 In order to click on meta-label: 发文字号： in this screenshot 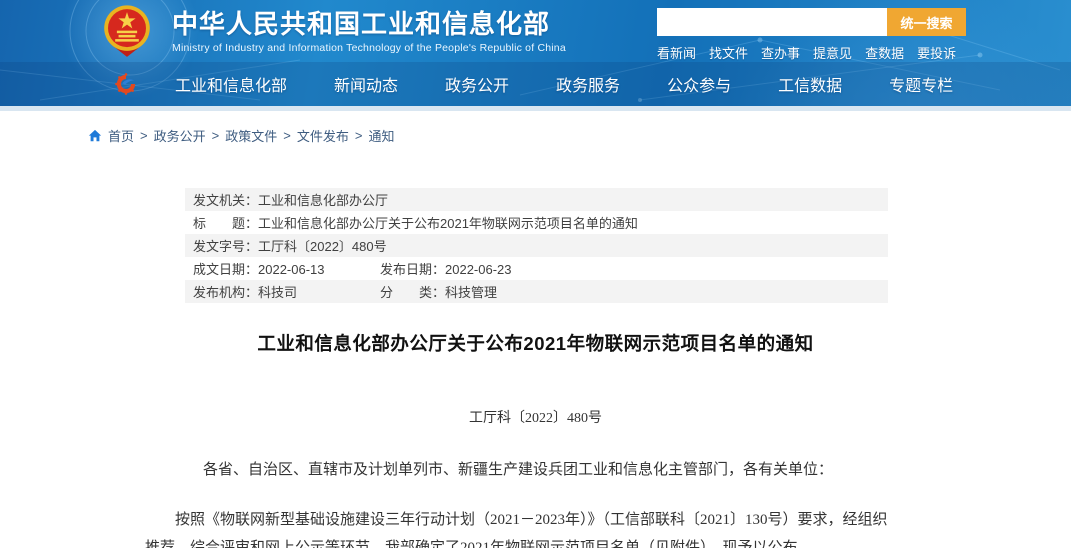, I will do `click(226, 246)`.